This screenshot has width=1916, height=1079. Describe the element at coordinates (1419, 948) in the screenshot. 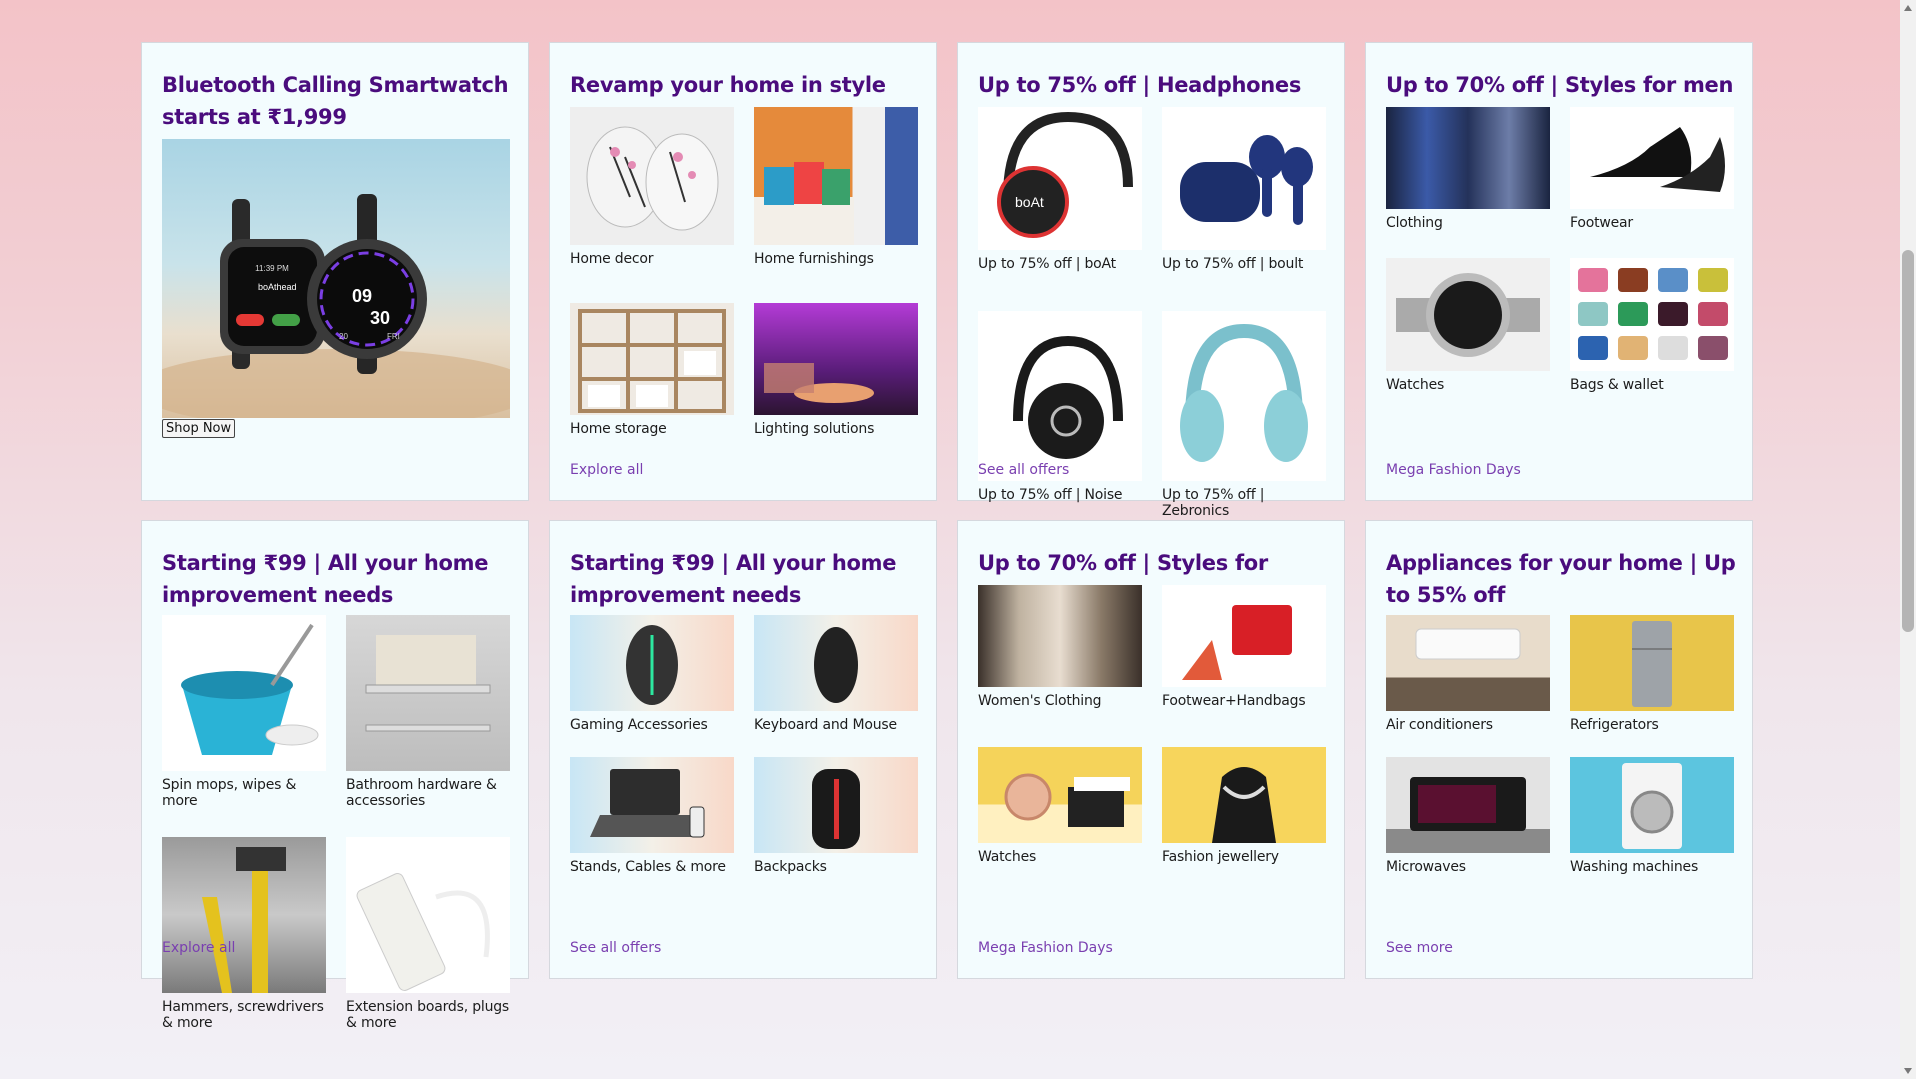

I see `see-more-link: See more` at that location.